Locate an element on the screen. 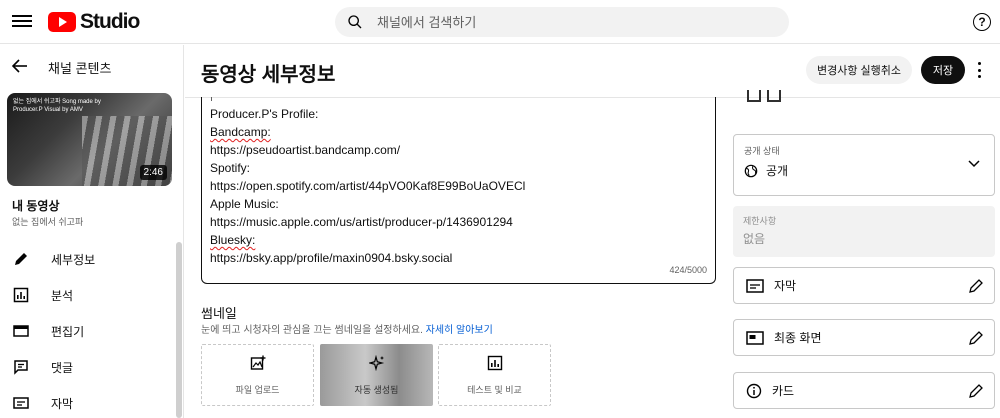 The image size is (1000, 418). hd-icon is located at coordinates (774, 96).